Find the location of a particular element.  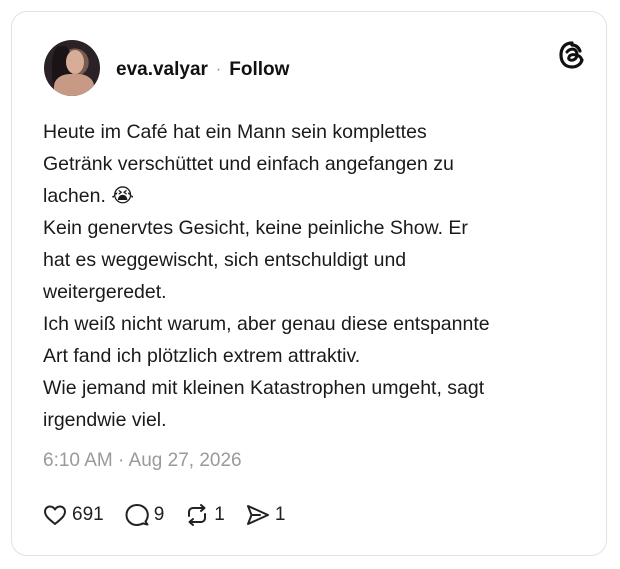

repost-button: 1 is located at coordinates (204, 515).